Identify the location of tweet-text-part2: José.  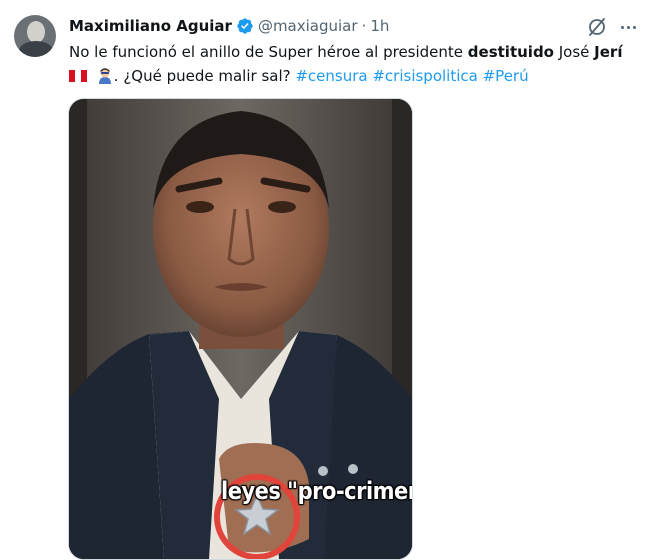
(574, 52).